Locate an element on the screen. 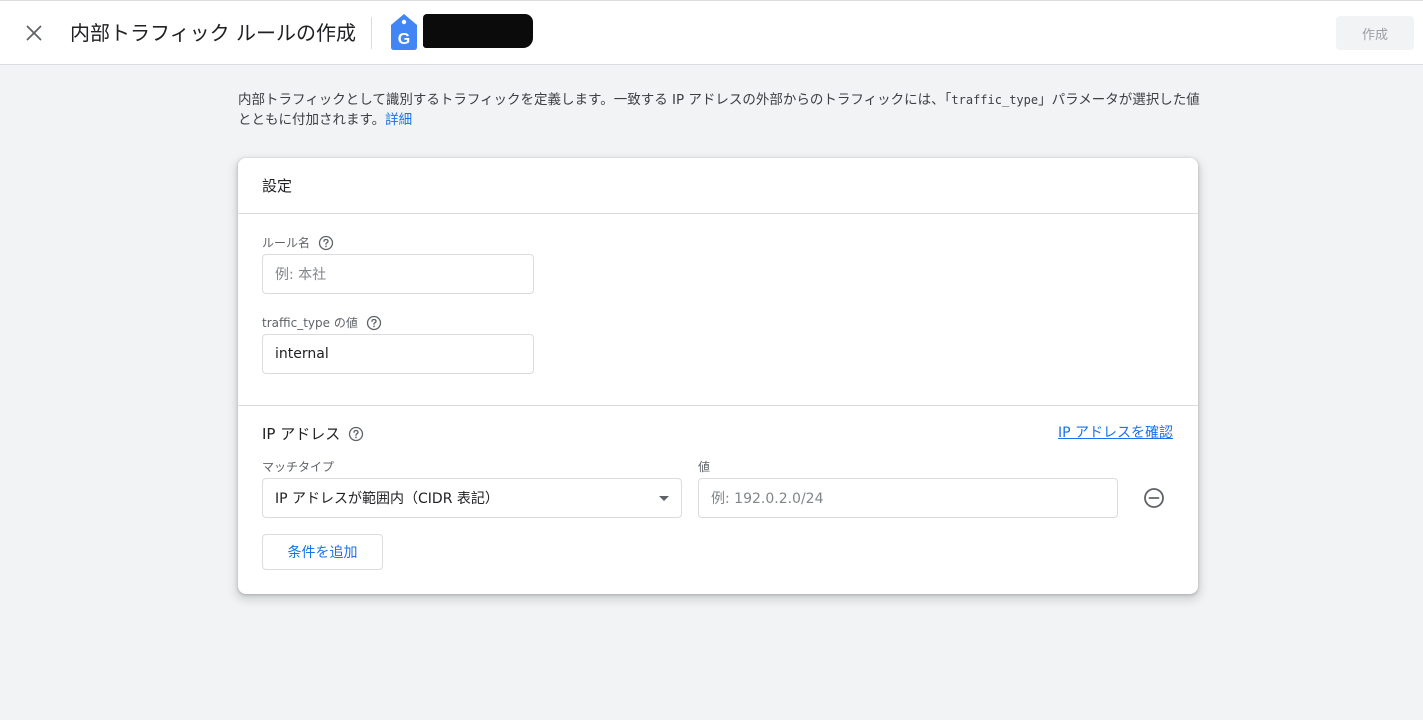  close-icon is located at coordinates (34, 33).